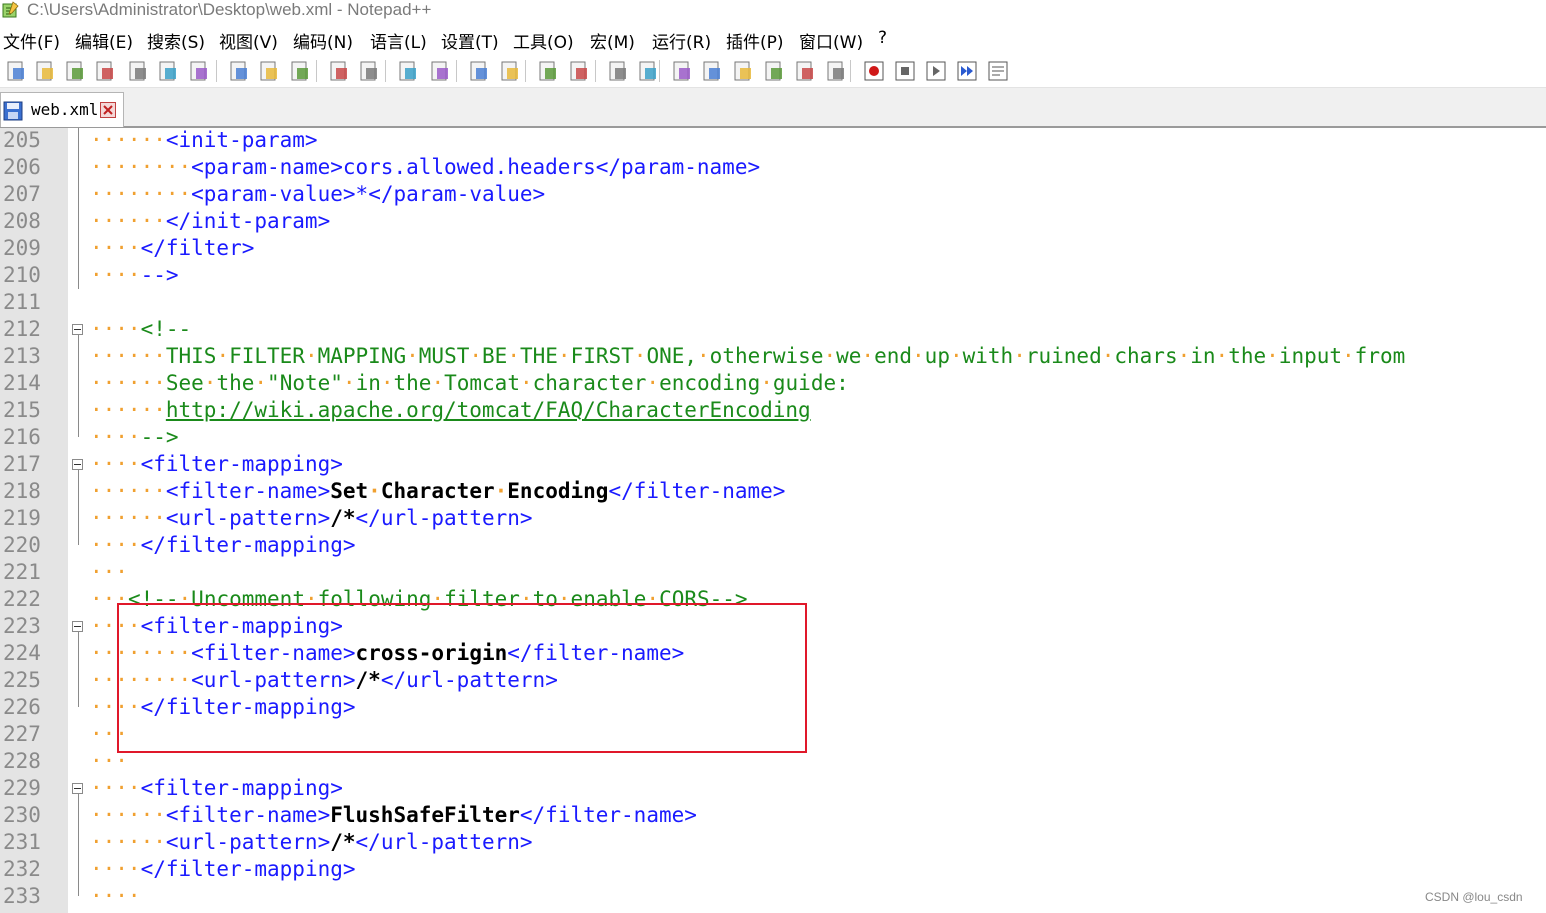 The height and width of the screenshot is (913, 1546). Describe the element at coordinates (22, 437) in the screenshot. I see `line-number: 216` at that location.